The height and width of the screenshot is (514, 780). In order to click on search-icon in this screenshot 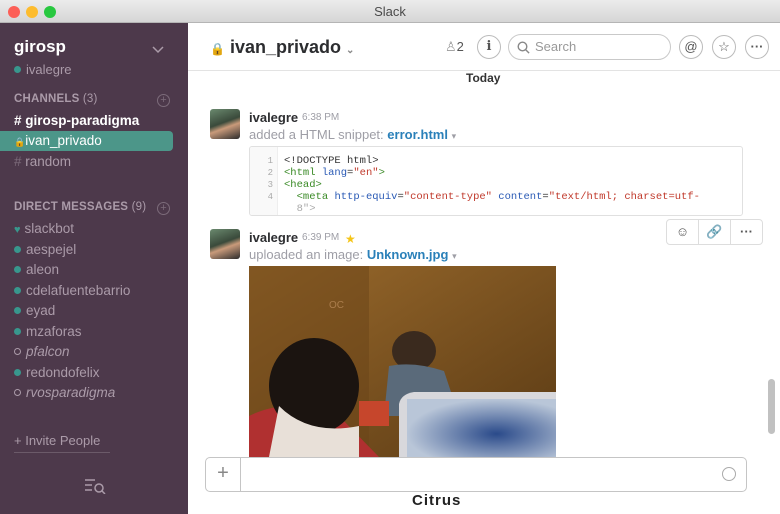, I will do `click(523, 47)`.